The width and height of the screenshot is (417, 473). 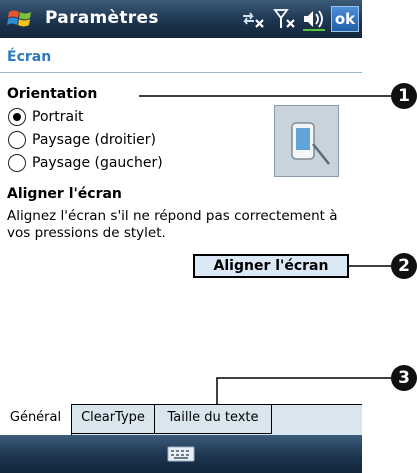 I want to click on radio-label: Paysage (droitier), so click(x=94, y=140).